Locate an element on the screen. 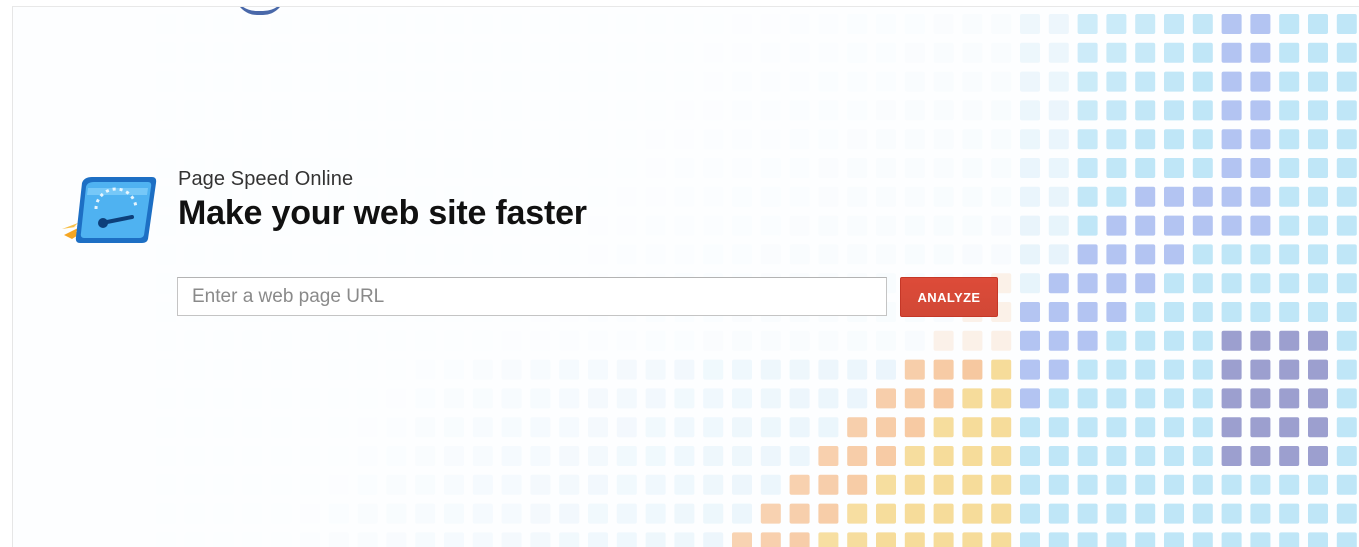 The height and width of the screenshot is (547, 1359). url-input is located at coordinates (532, 296).